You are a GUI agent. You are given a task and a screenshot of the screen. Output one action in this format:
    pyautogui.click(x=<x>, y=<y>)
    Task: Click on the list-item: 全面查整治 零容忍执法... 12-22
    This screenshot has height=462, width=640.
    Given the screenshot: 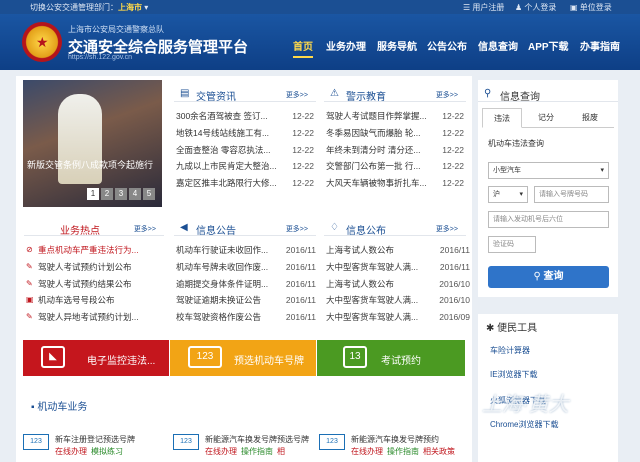 What is the action you would take?
    pyautogui.click(x=245, y=150)
    